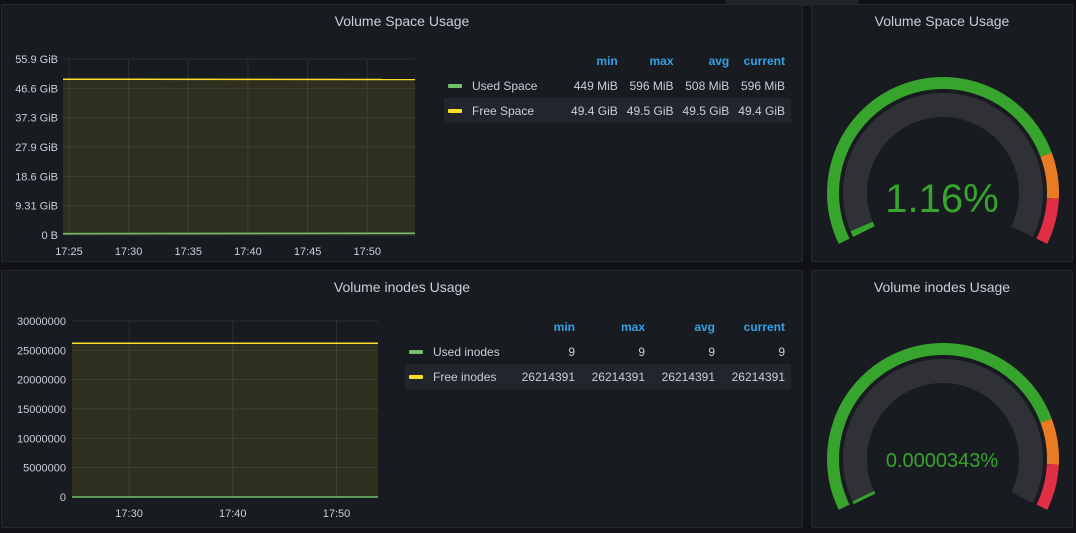  I want to click on legend-min: 9, so click(571, 351).